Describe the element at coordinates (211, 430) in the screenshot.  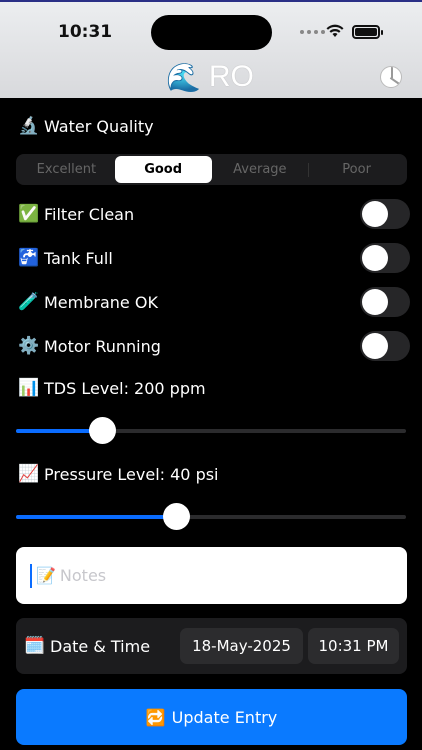
I see `tds-slider` at that location.